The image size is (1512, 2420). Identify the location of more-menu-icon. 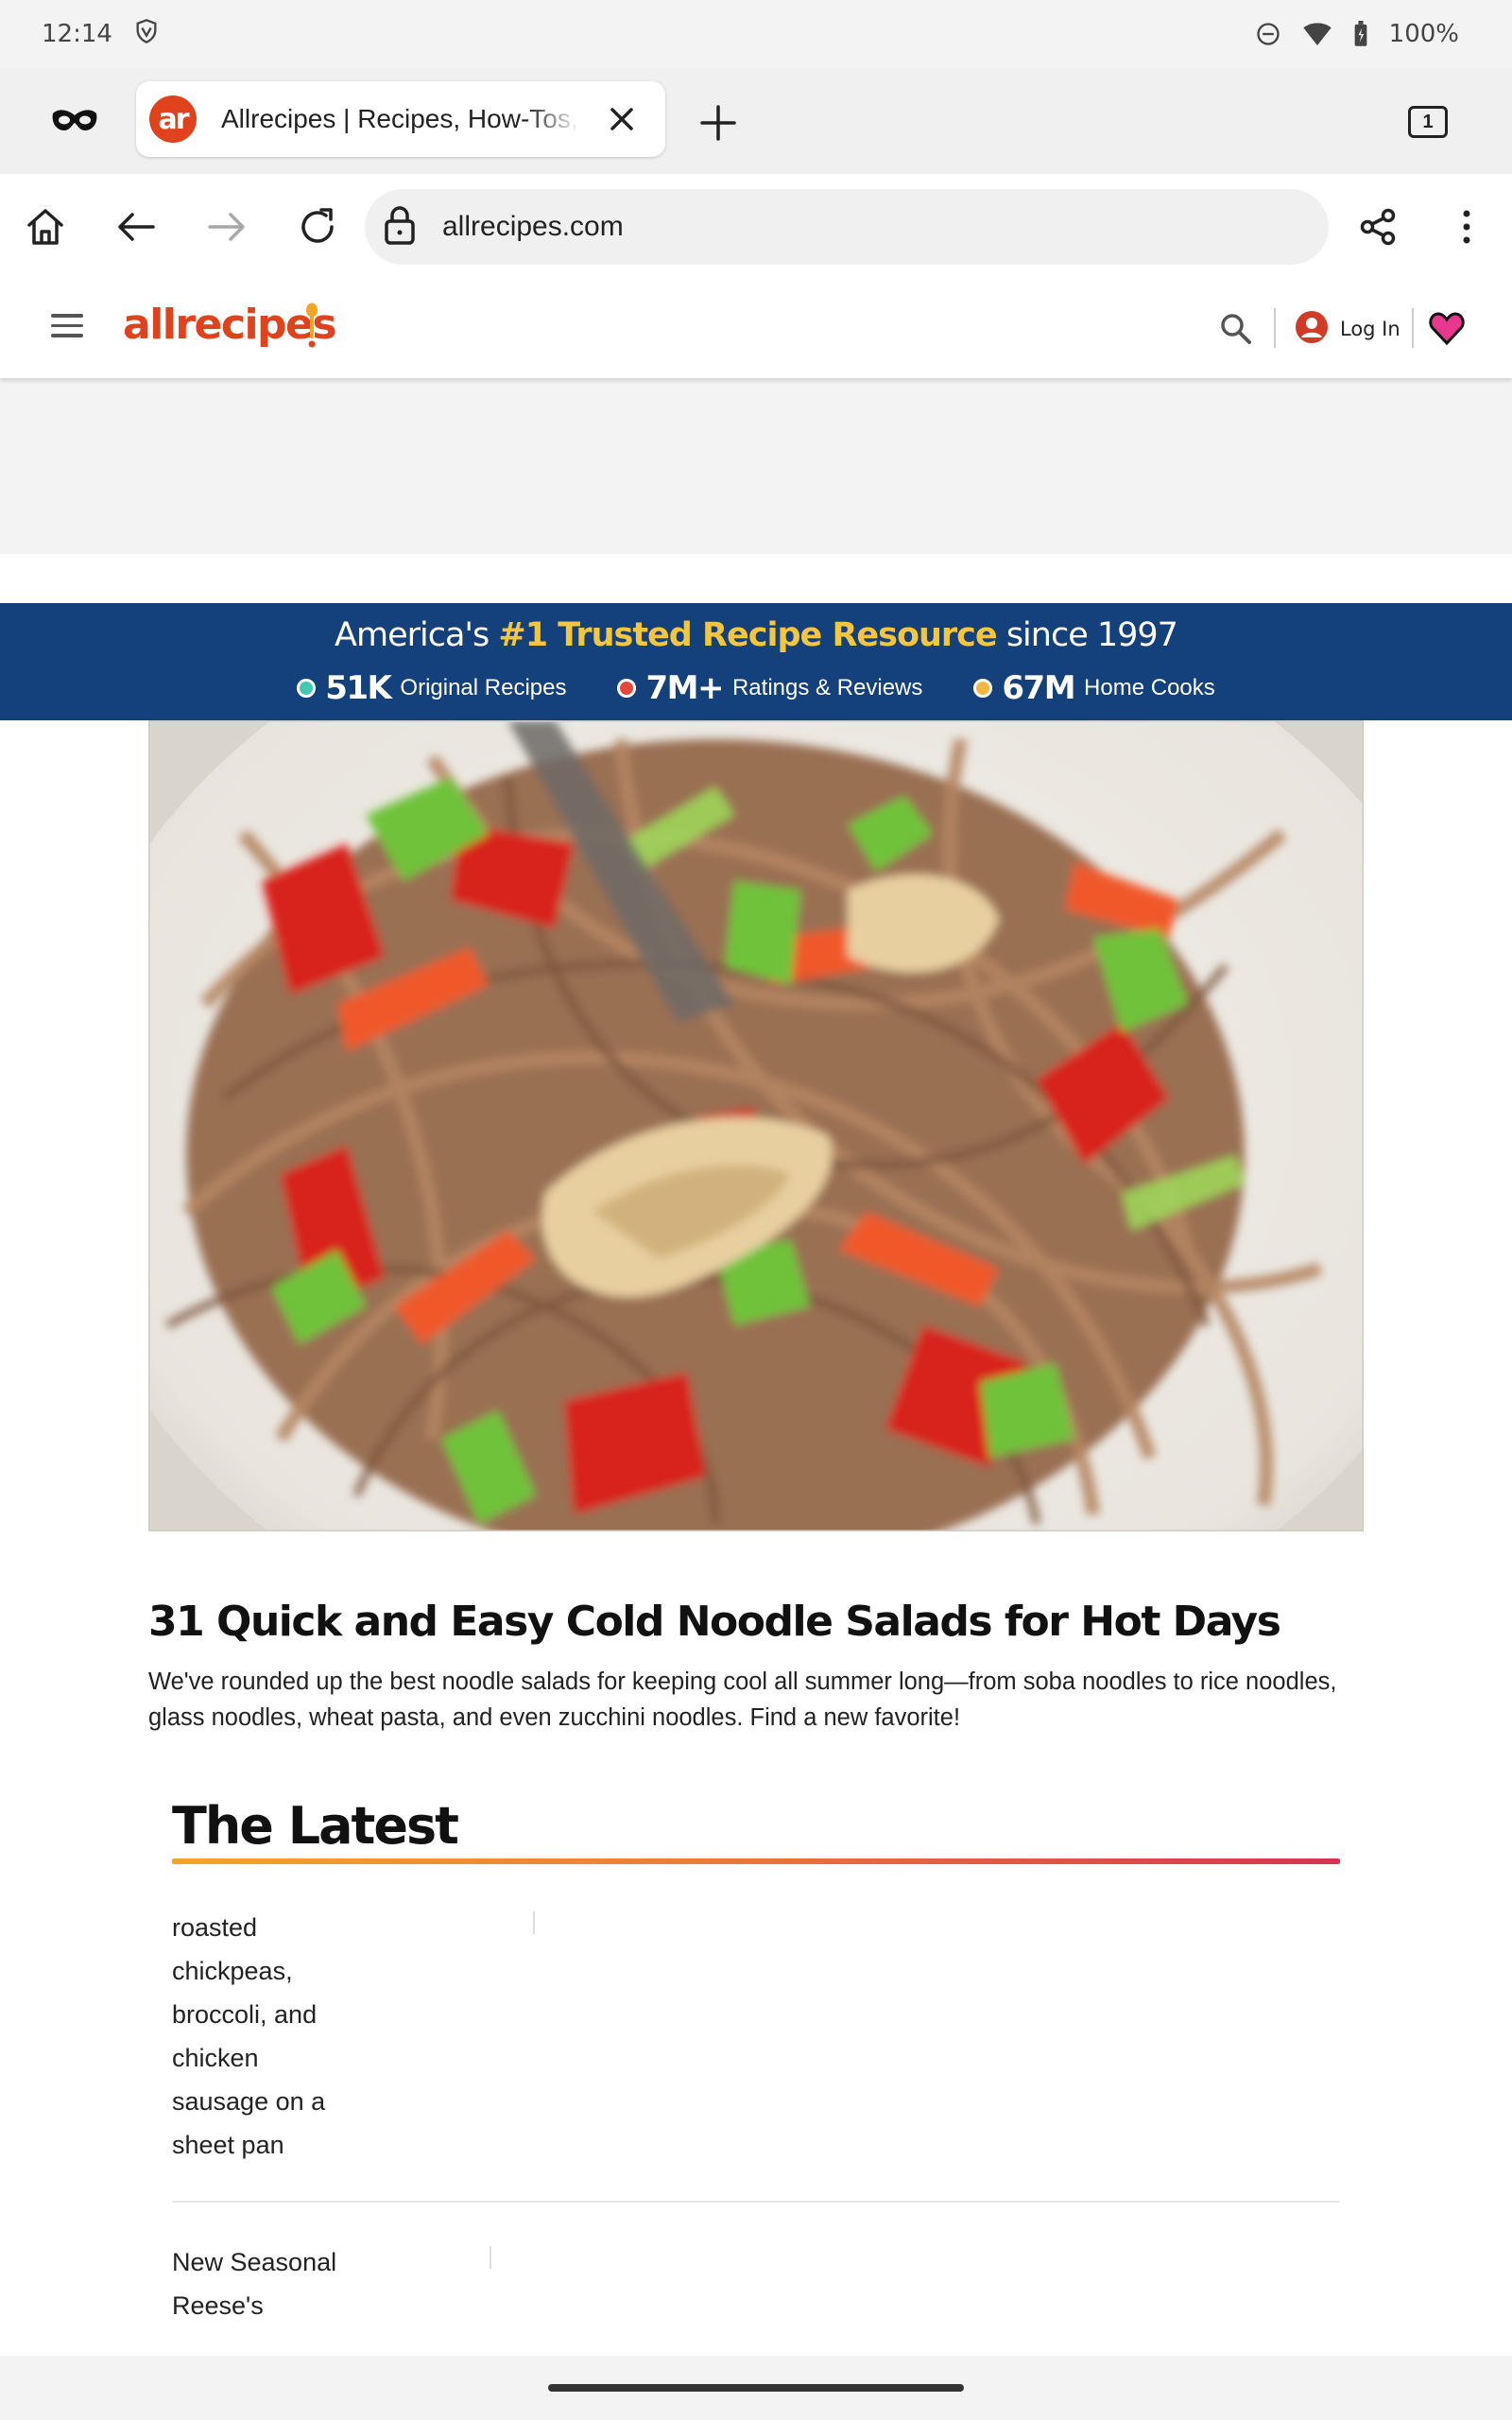
(1466, 227).